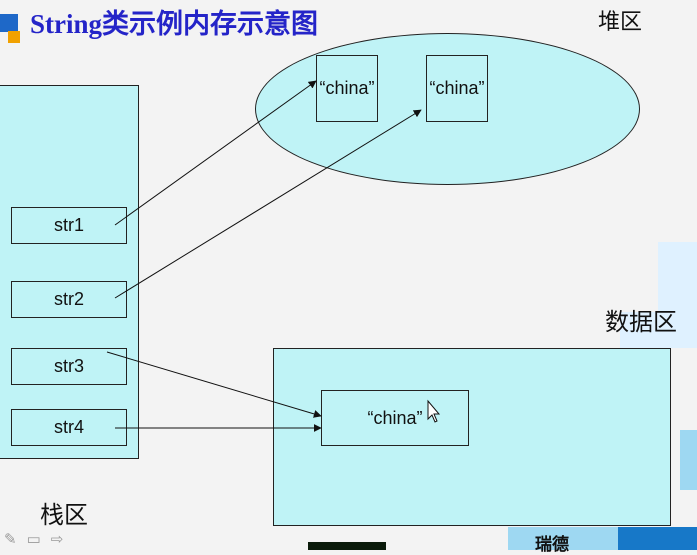 The width and height of the screenshot is (697, 555). Describe the element at coordinates (15, 539) in the screenshot. I see `pen-icon: ✎` at that location.